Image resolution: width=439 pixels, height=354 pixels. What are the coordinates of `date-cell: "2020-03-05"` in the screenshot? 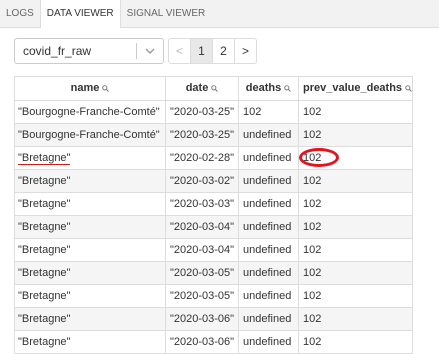 It's located at (202, 296).